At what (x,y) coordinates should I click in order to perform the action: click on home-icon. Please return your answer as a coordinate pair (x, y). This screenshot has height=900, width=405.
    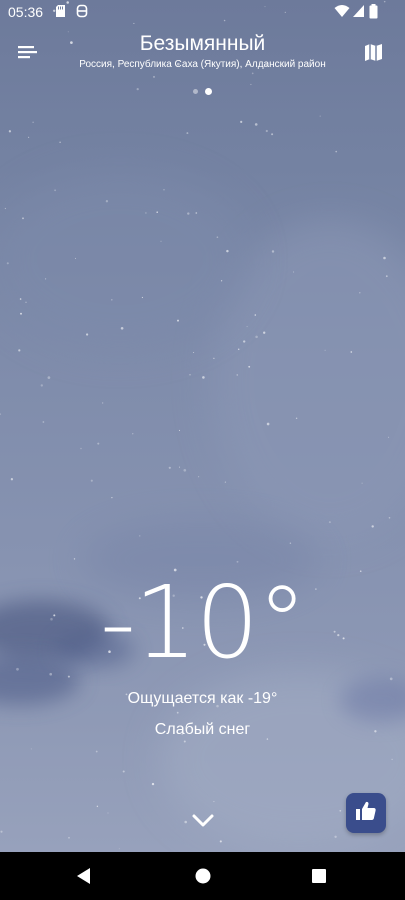
    Looking at the image, I should click on (203, 876).